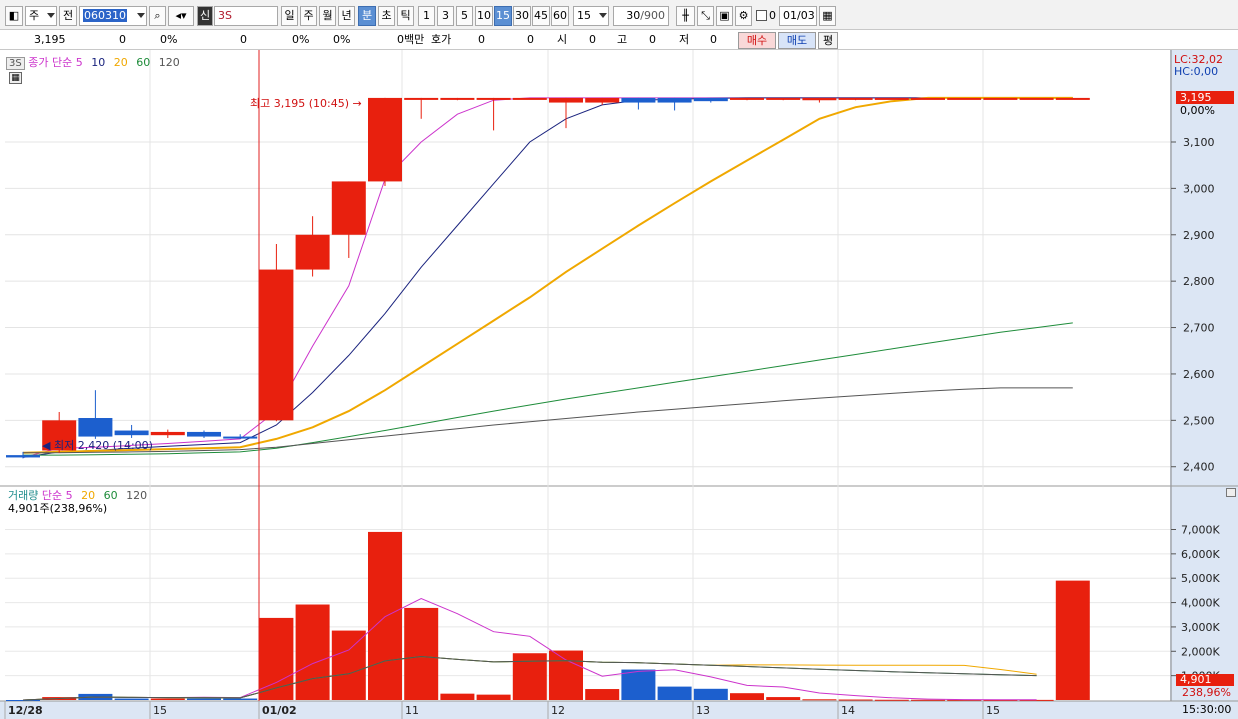 This screenshot has height=719, width=1238. What do you see at coordinates (1199, 467) in the screenshot?
I see `price-tick-label: 2,400` at bounding box center [1199, 467].